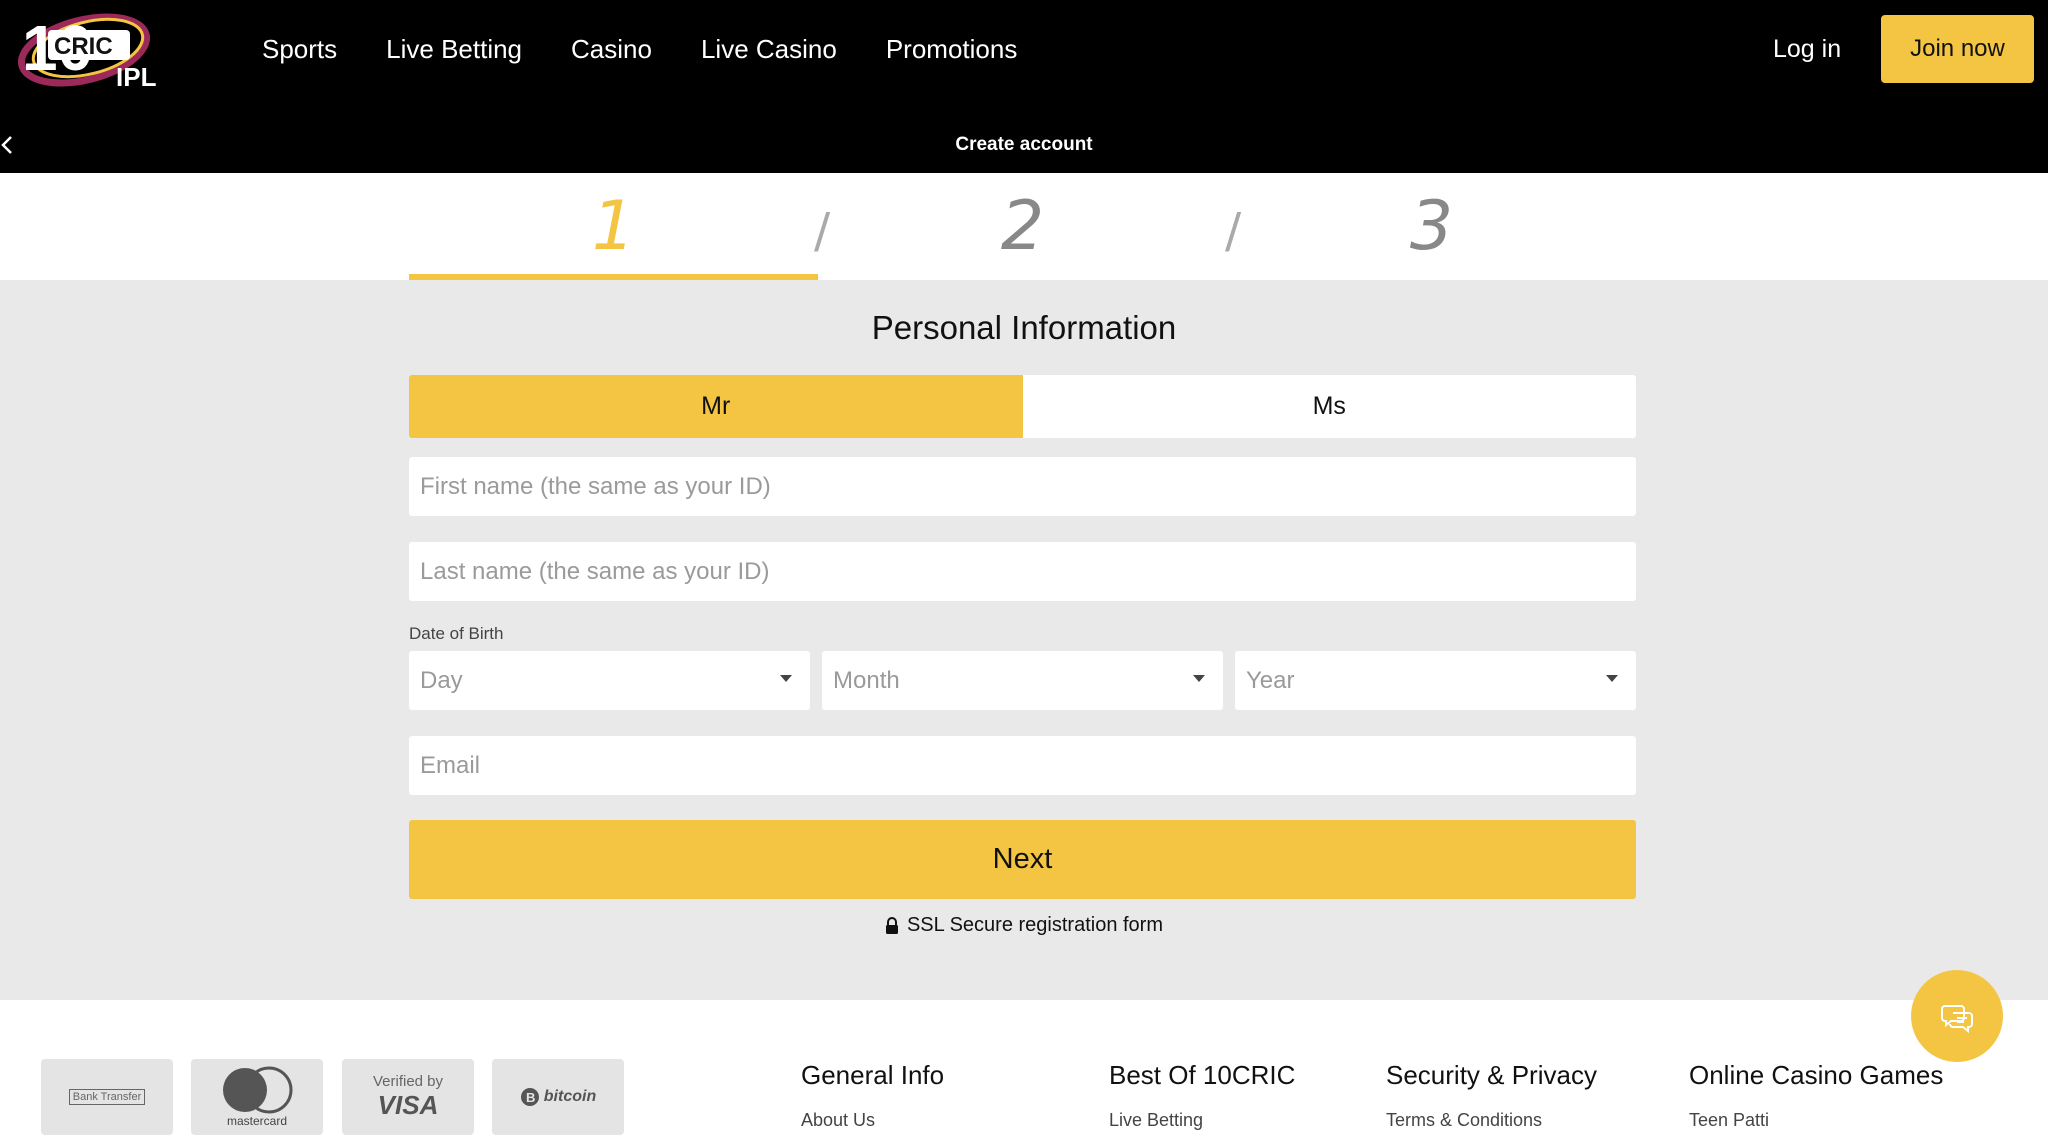 The width and height of the screenshot is (2048, 1143). What do you see at coordinates (1957, 1019) in the screenshot?
I see `chat-icon` at bounding box center [1957, 1019].